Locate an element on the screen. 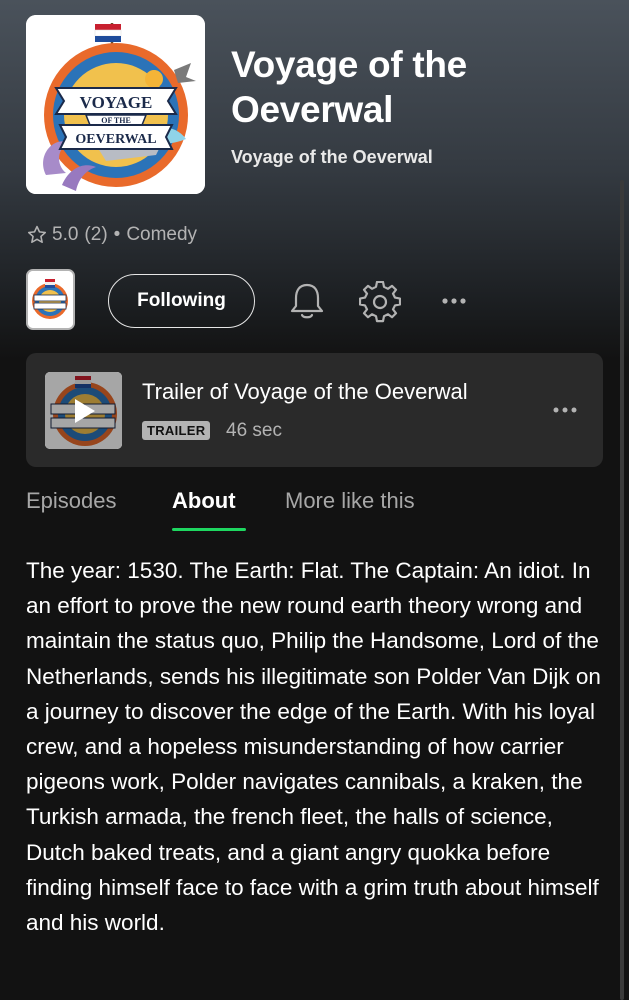 This screenshot has height=1000, width=629. trailer-duration: 46 sec is located at coordinates (254, 430).